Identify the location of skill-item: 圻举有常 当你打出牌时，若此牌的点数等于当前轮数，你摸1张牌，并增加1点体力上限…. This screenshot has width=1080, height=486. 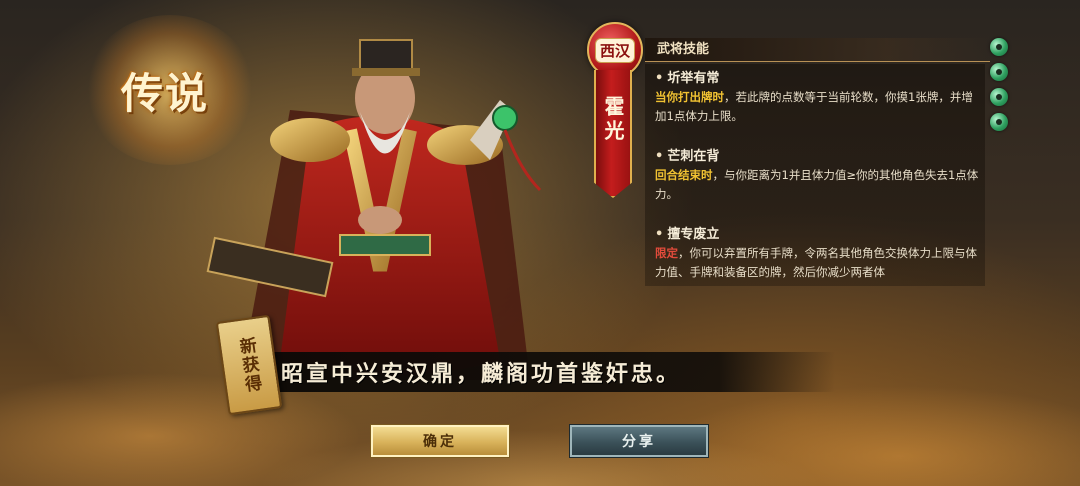
(820, 98).